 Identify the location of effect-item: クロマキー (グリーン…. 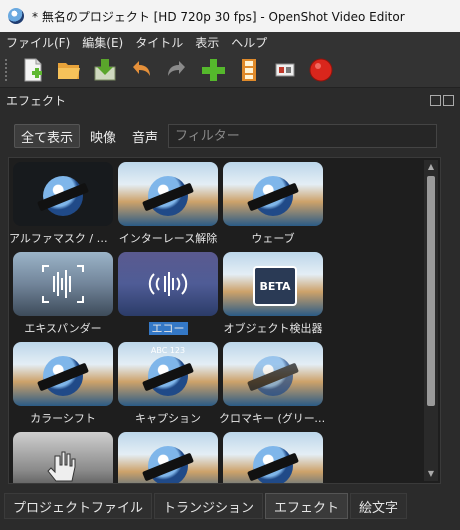
(273, 386).